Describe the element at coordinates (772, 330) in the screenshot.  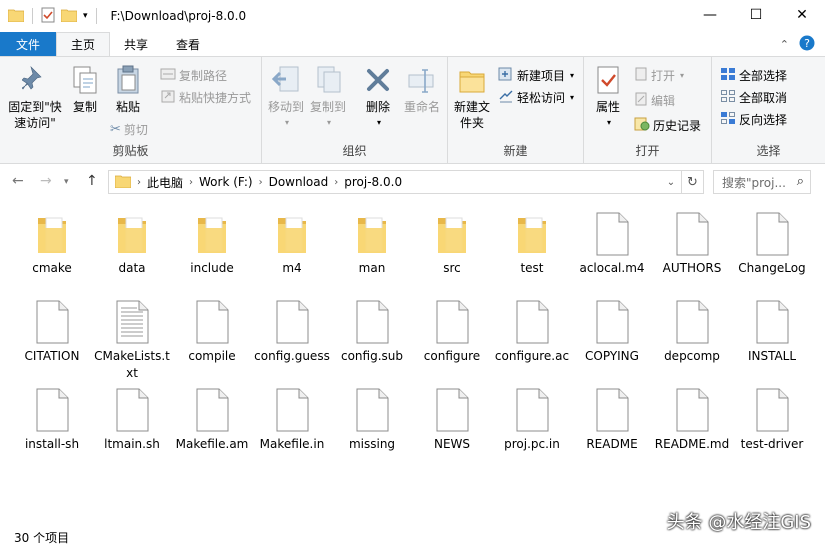
I see `file-item: INSTALL` at that location.